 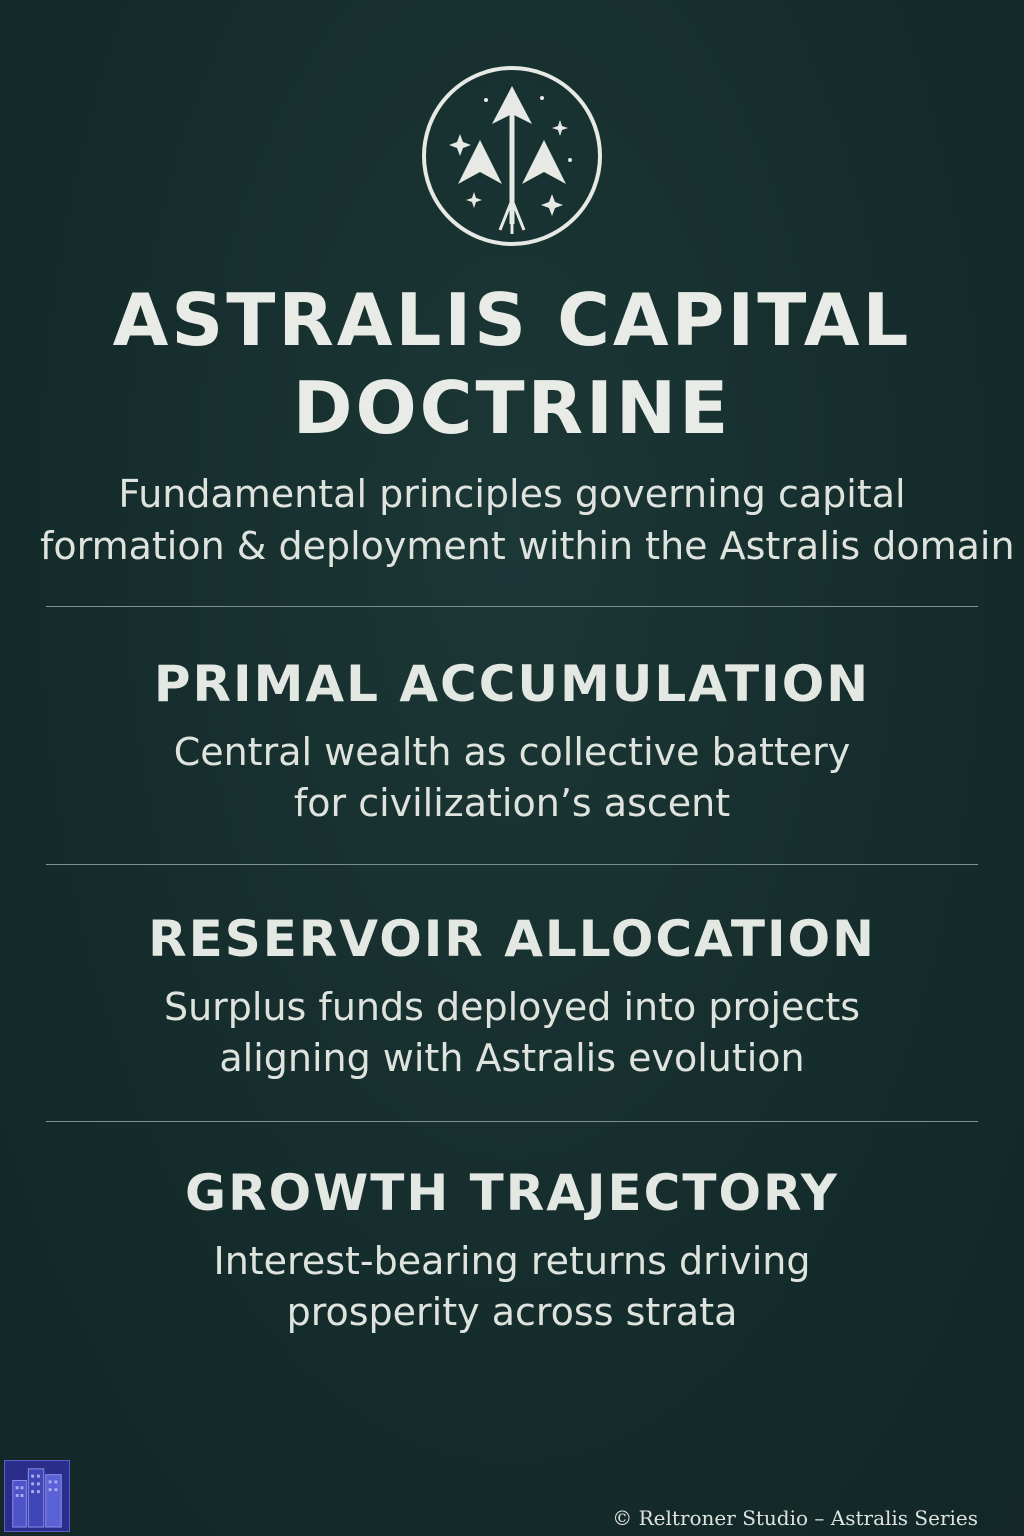 What do you see at coordinates (512, 364) in the screenshot?
I see `page-title: ASTRALIS CAPITAL DOCTRINE` at bounding box center [512, 364].